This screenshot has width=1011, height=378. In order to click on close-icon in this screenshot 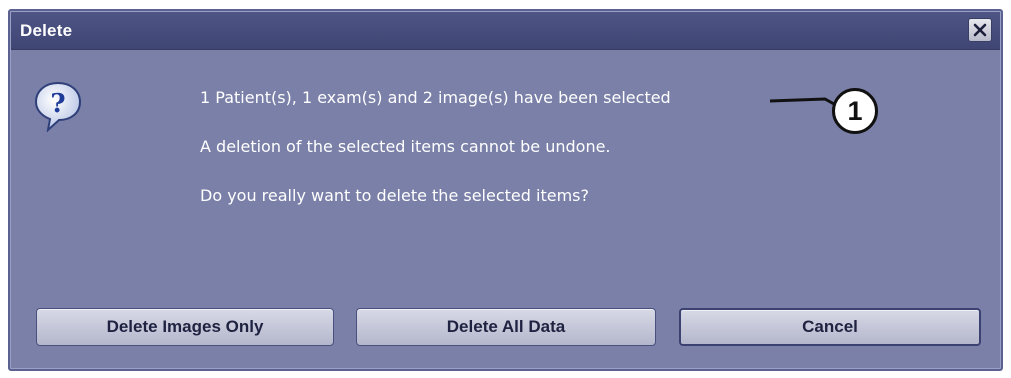, I will do `click(980, 30)`.